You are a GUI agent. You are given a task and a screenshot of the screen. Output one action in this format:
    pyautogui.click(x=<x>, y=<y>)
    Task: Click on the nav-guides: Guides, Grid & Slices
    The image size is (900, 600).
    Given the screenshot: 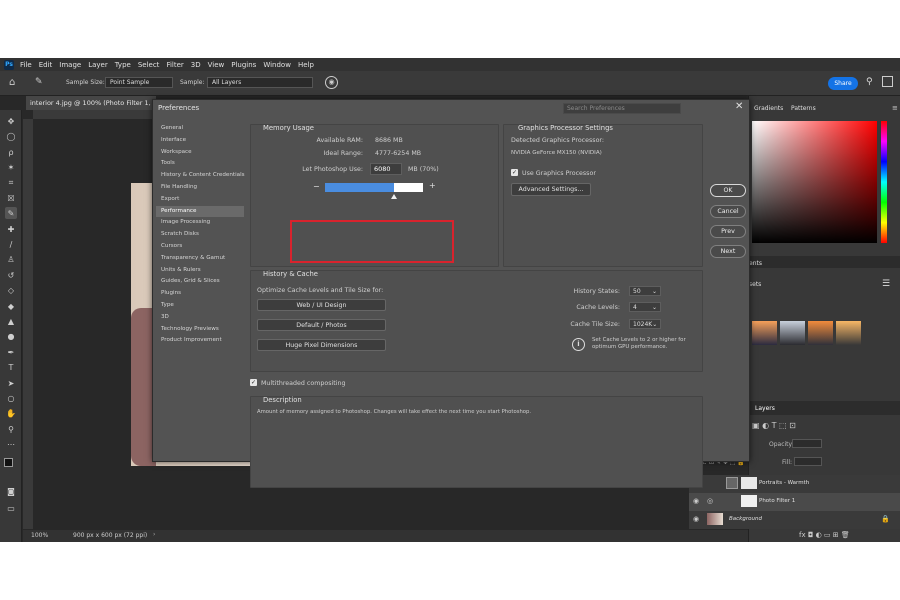 What is the action you would take?
    pyautogui.click(x=200, y=282)
    